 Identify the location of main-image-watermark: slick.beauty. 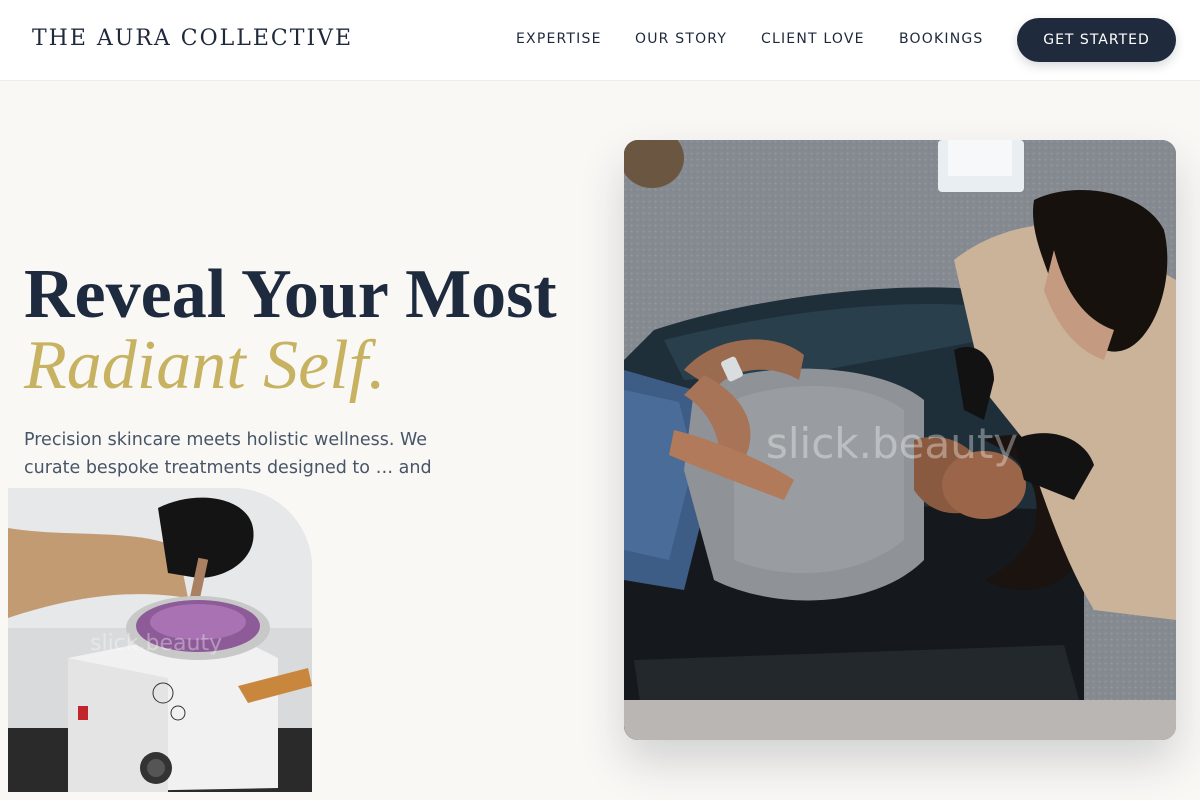
(892, 443).